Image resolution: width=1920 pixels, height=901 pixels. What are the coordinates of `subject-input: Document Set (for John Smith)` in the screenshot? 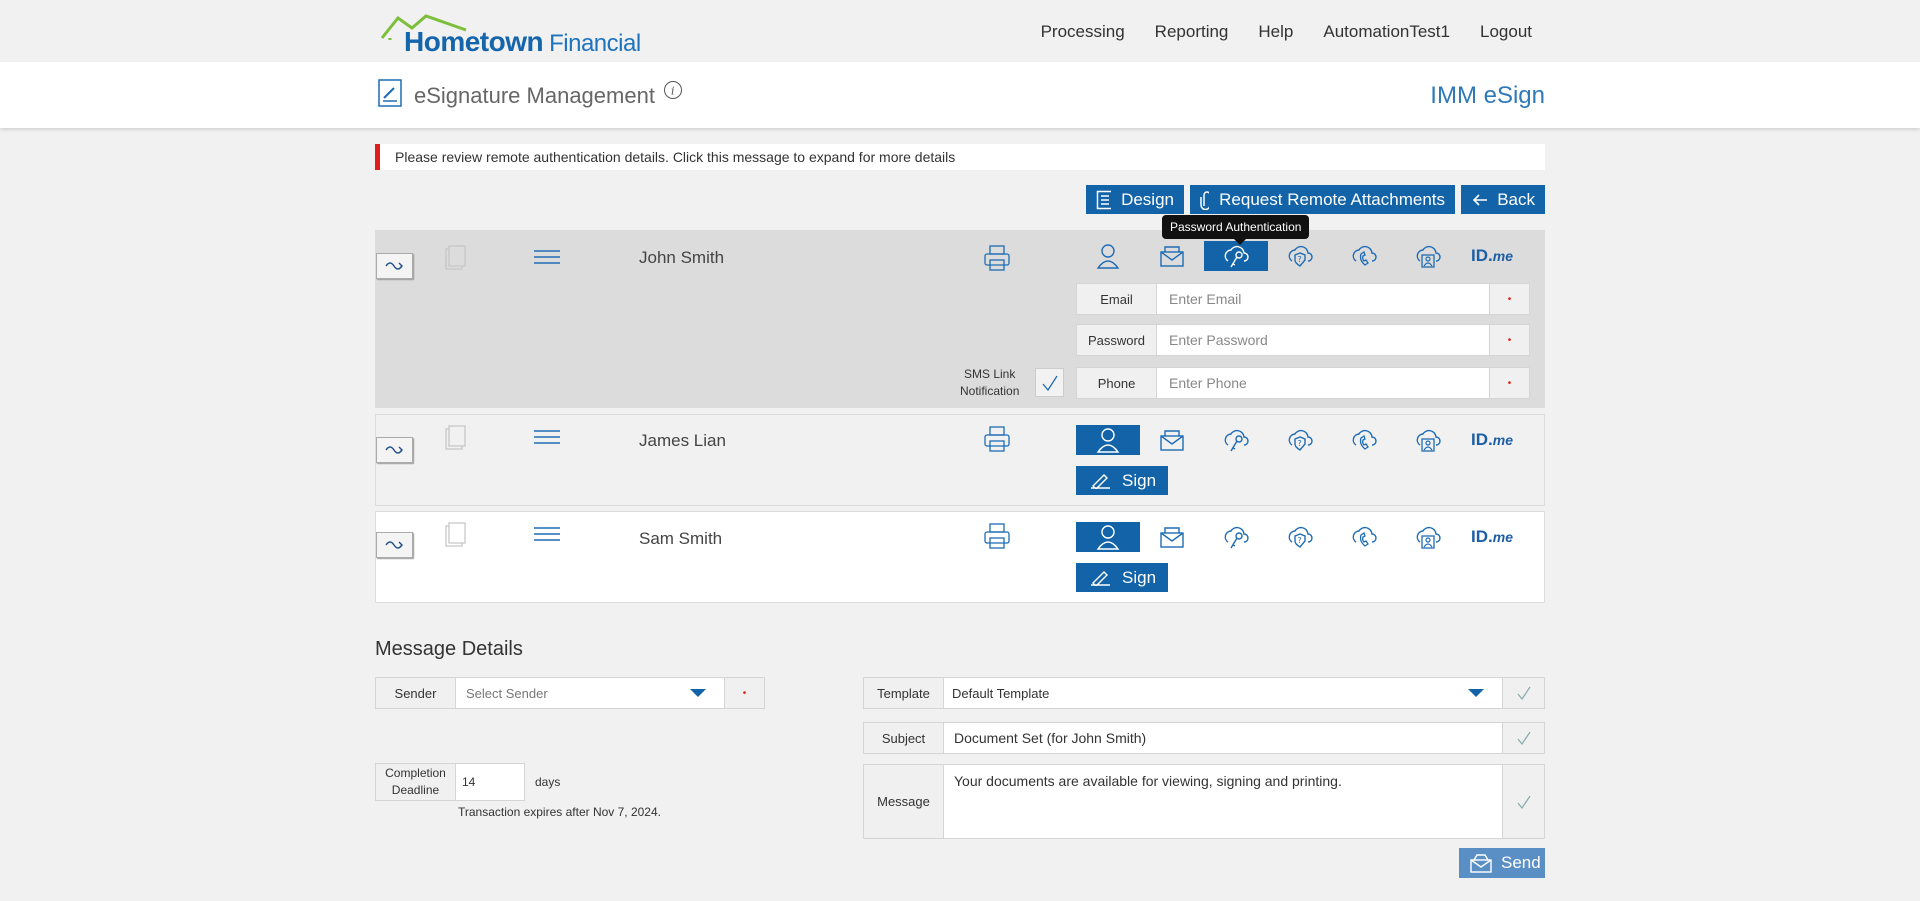 It's located at (1223, 738).